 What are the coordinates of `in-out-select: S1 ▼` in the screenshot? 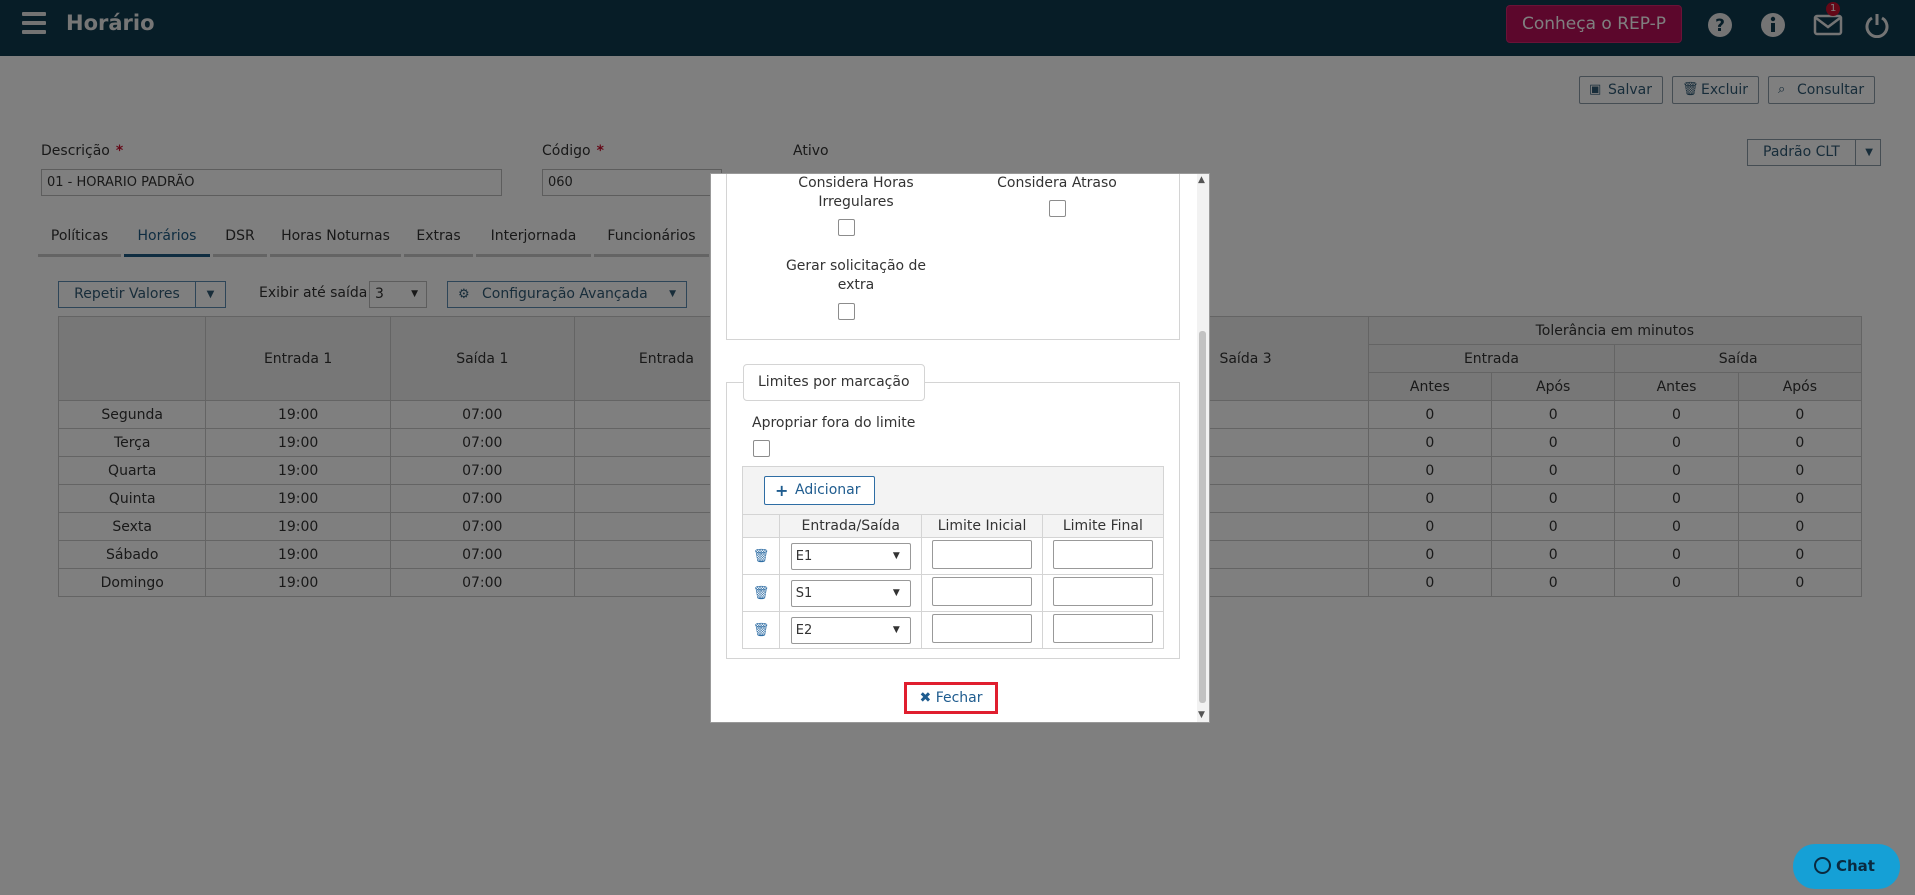 It's located at (850, 593).